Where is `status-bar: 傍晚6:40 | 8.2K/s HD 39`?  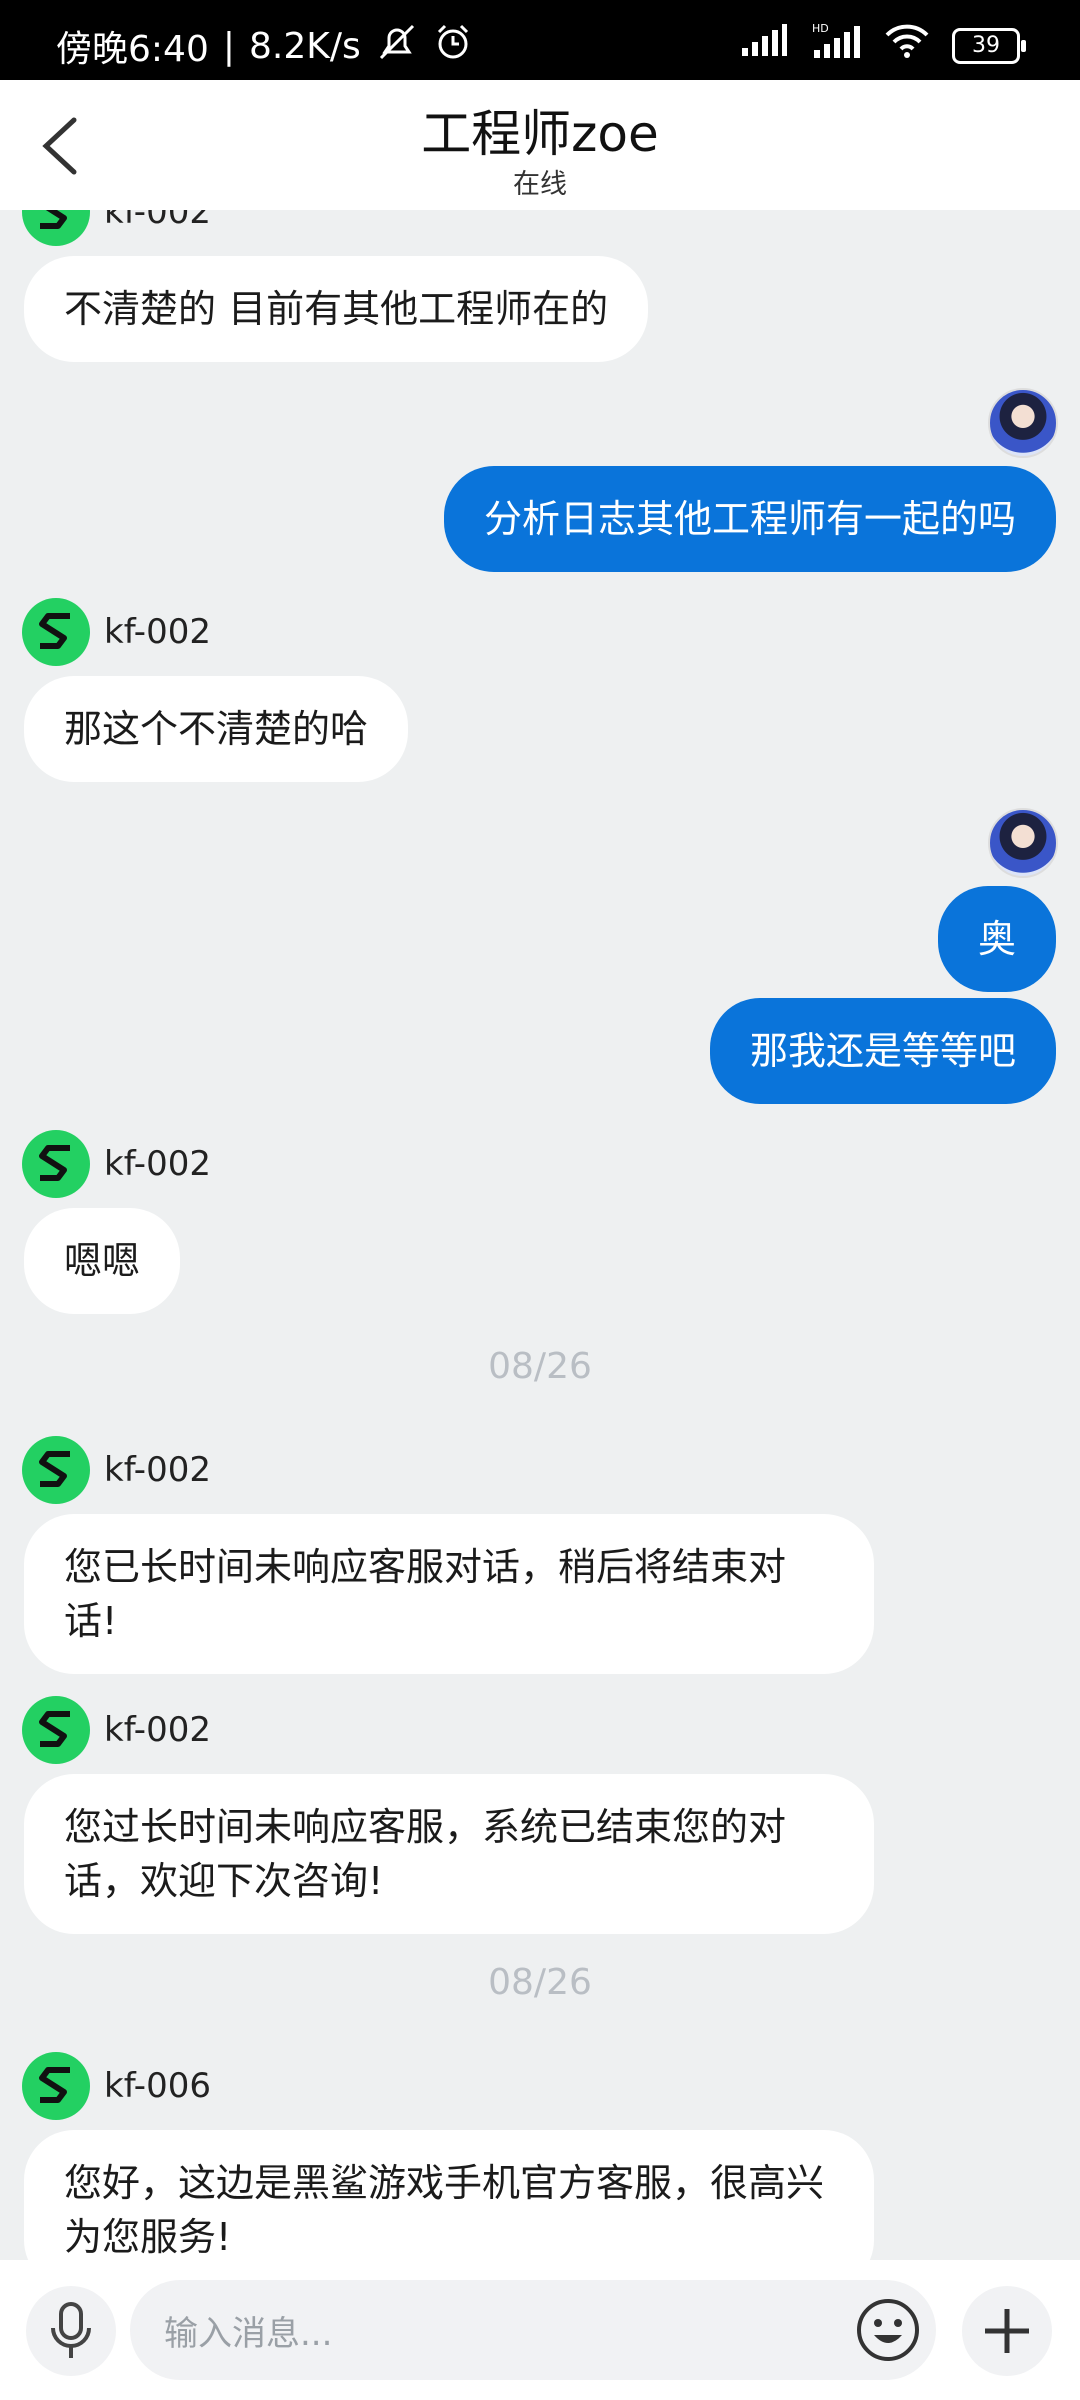 status-bar: 傍晚6:40 | 8.2K/s HD 39 is located at coordinates (540, 40).